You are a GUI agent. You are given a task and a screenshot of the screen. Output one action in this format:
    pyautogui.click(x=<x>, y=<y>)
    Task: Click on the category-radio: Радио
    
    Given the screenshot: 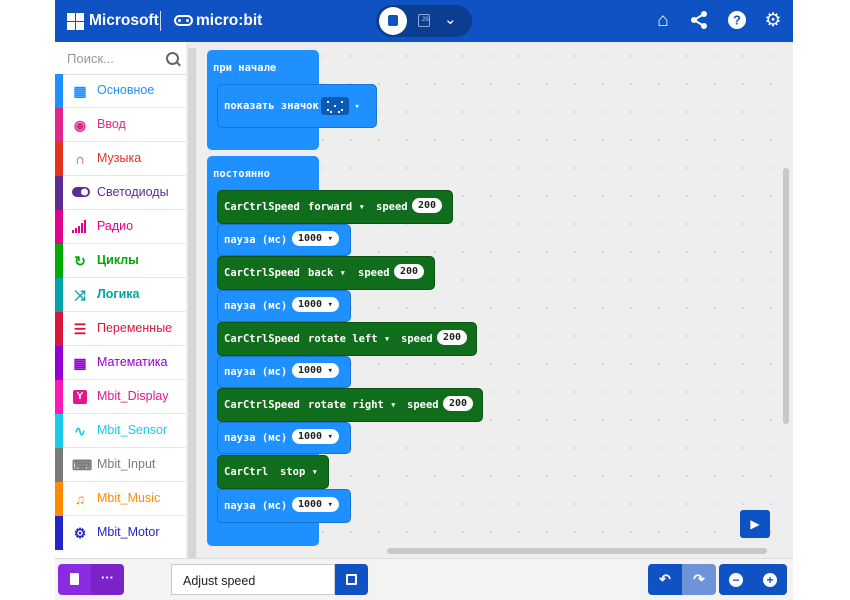 What is the action you would take?
    pyautogui.click(x=120, y=227)
    